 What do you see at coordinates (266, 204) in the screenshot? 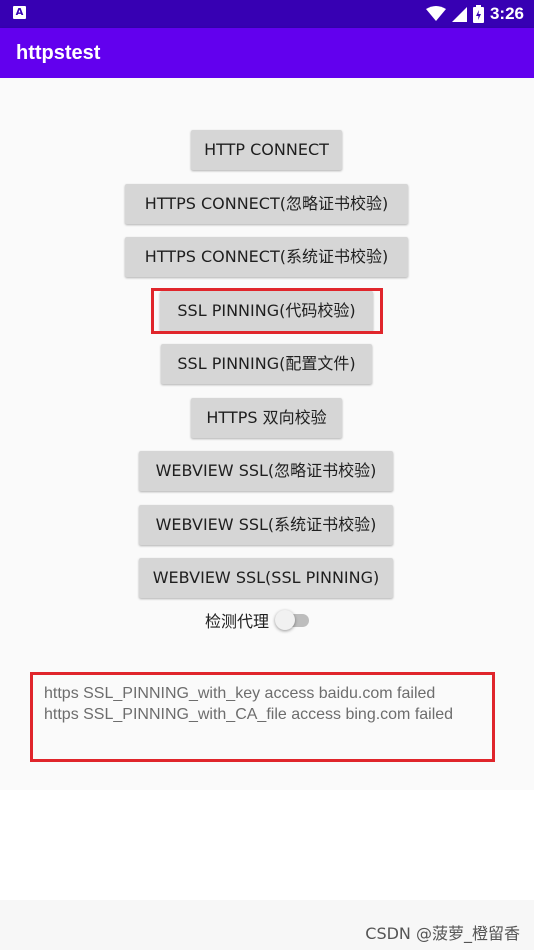
I see `https-connect-ignore-button: HTTPS CONNECT(忽略证书校验)` at bounding box center [266, 204].